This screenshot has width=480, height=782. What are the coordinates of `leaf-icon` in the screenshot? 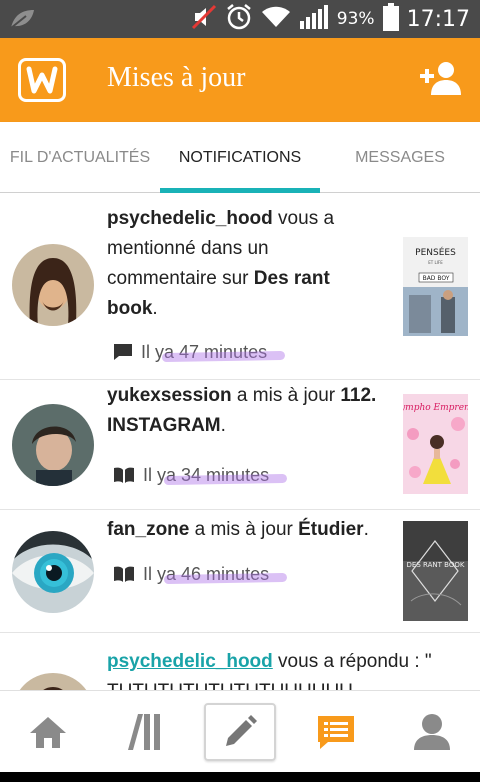 It's located at (22, 21).